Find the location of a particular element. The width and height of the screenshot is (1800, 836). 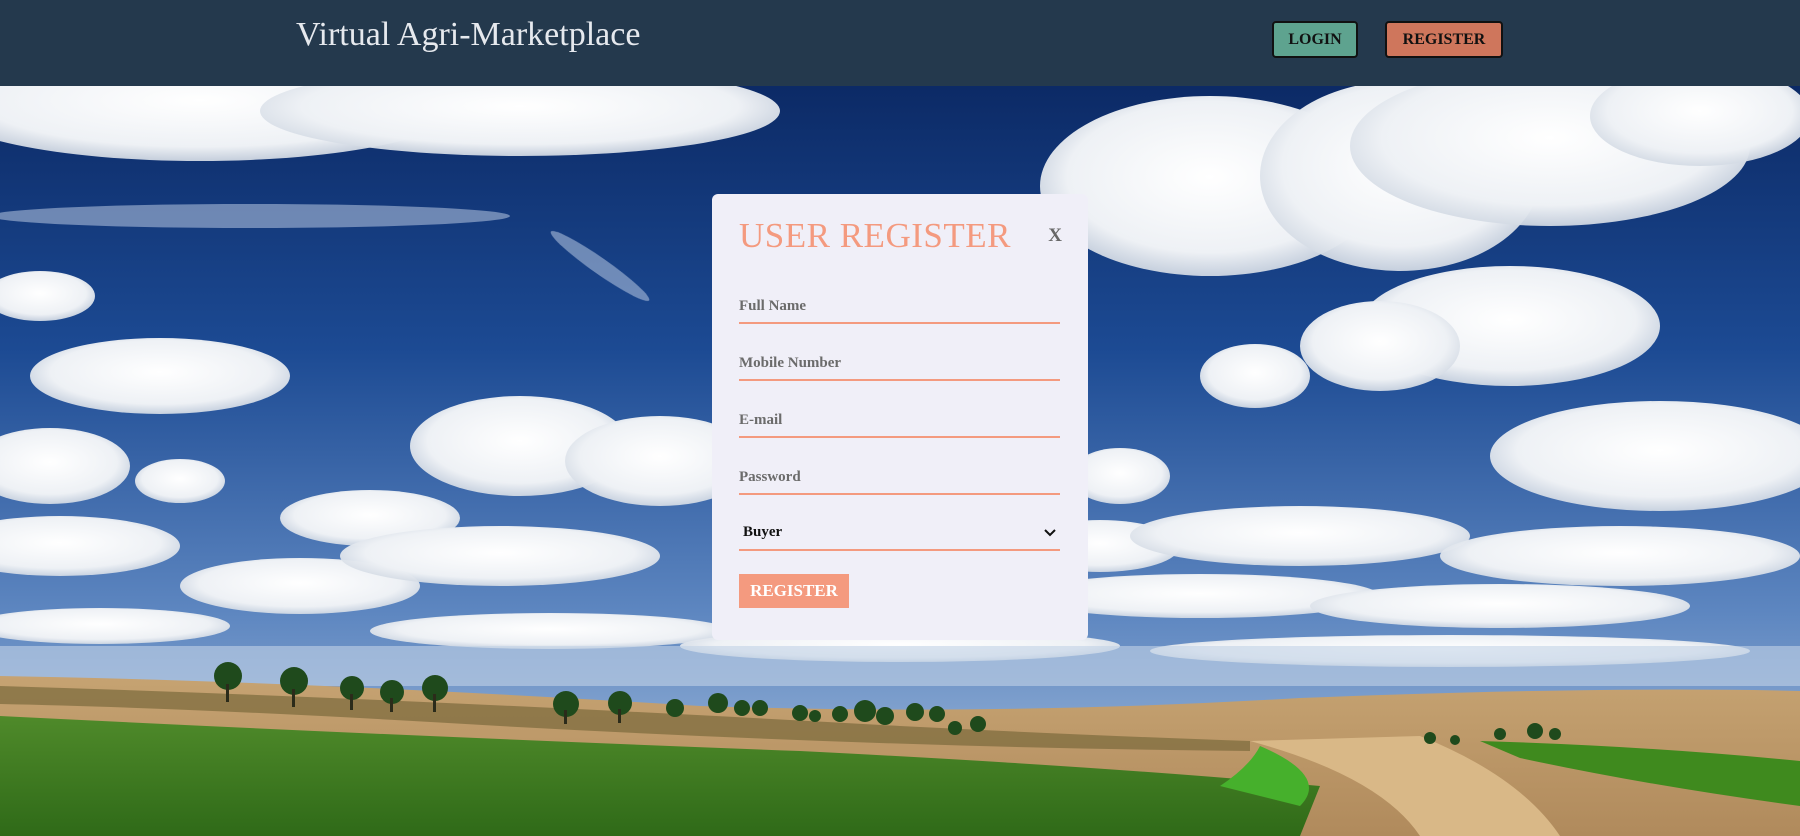

full-name-input is located at coordinates (899, 309).